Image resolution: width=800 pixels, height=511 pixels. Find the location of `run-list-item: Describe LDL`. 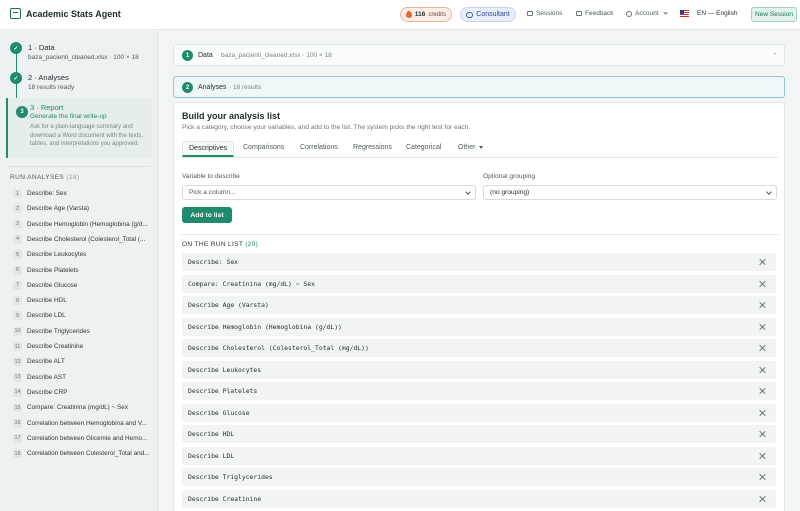

run-list-item: Describe LDL is located at coordinates (479, 455).